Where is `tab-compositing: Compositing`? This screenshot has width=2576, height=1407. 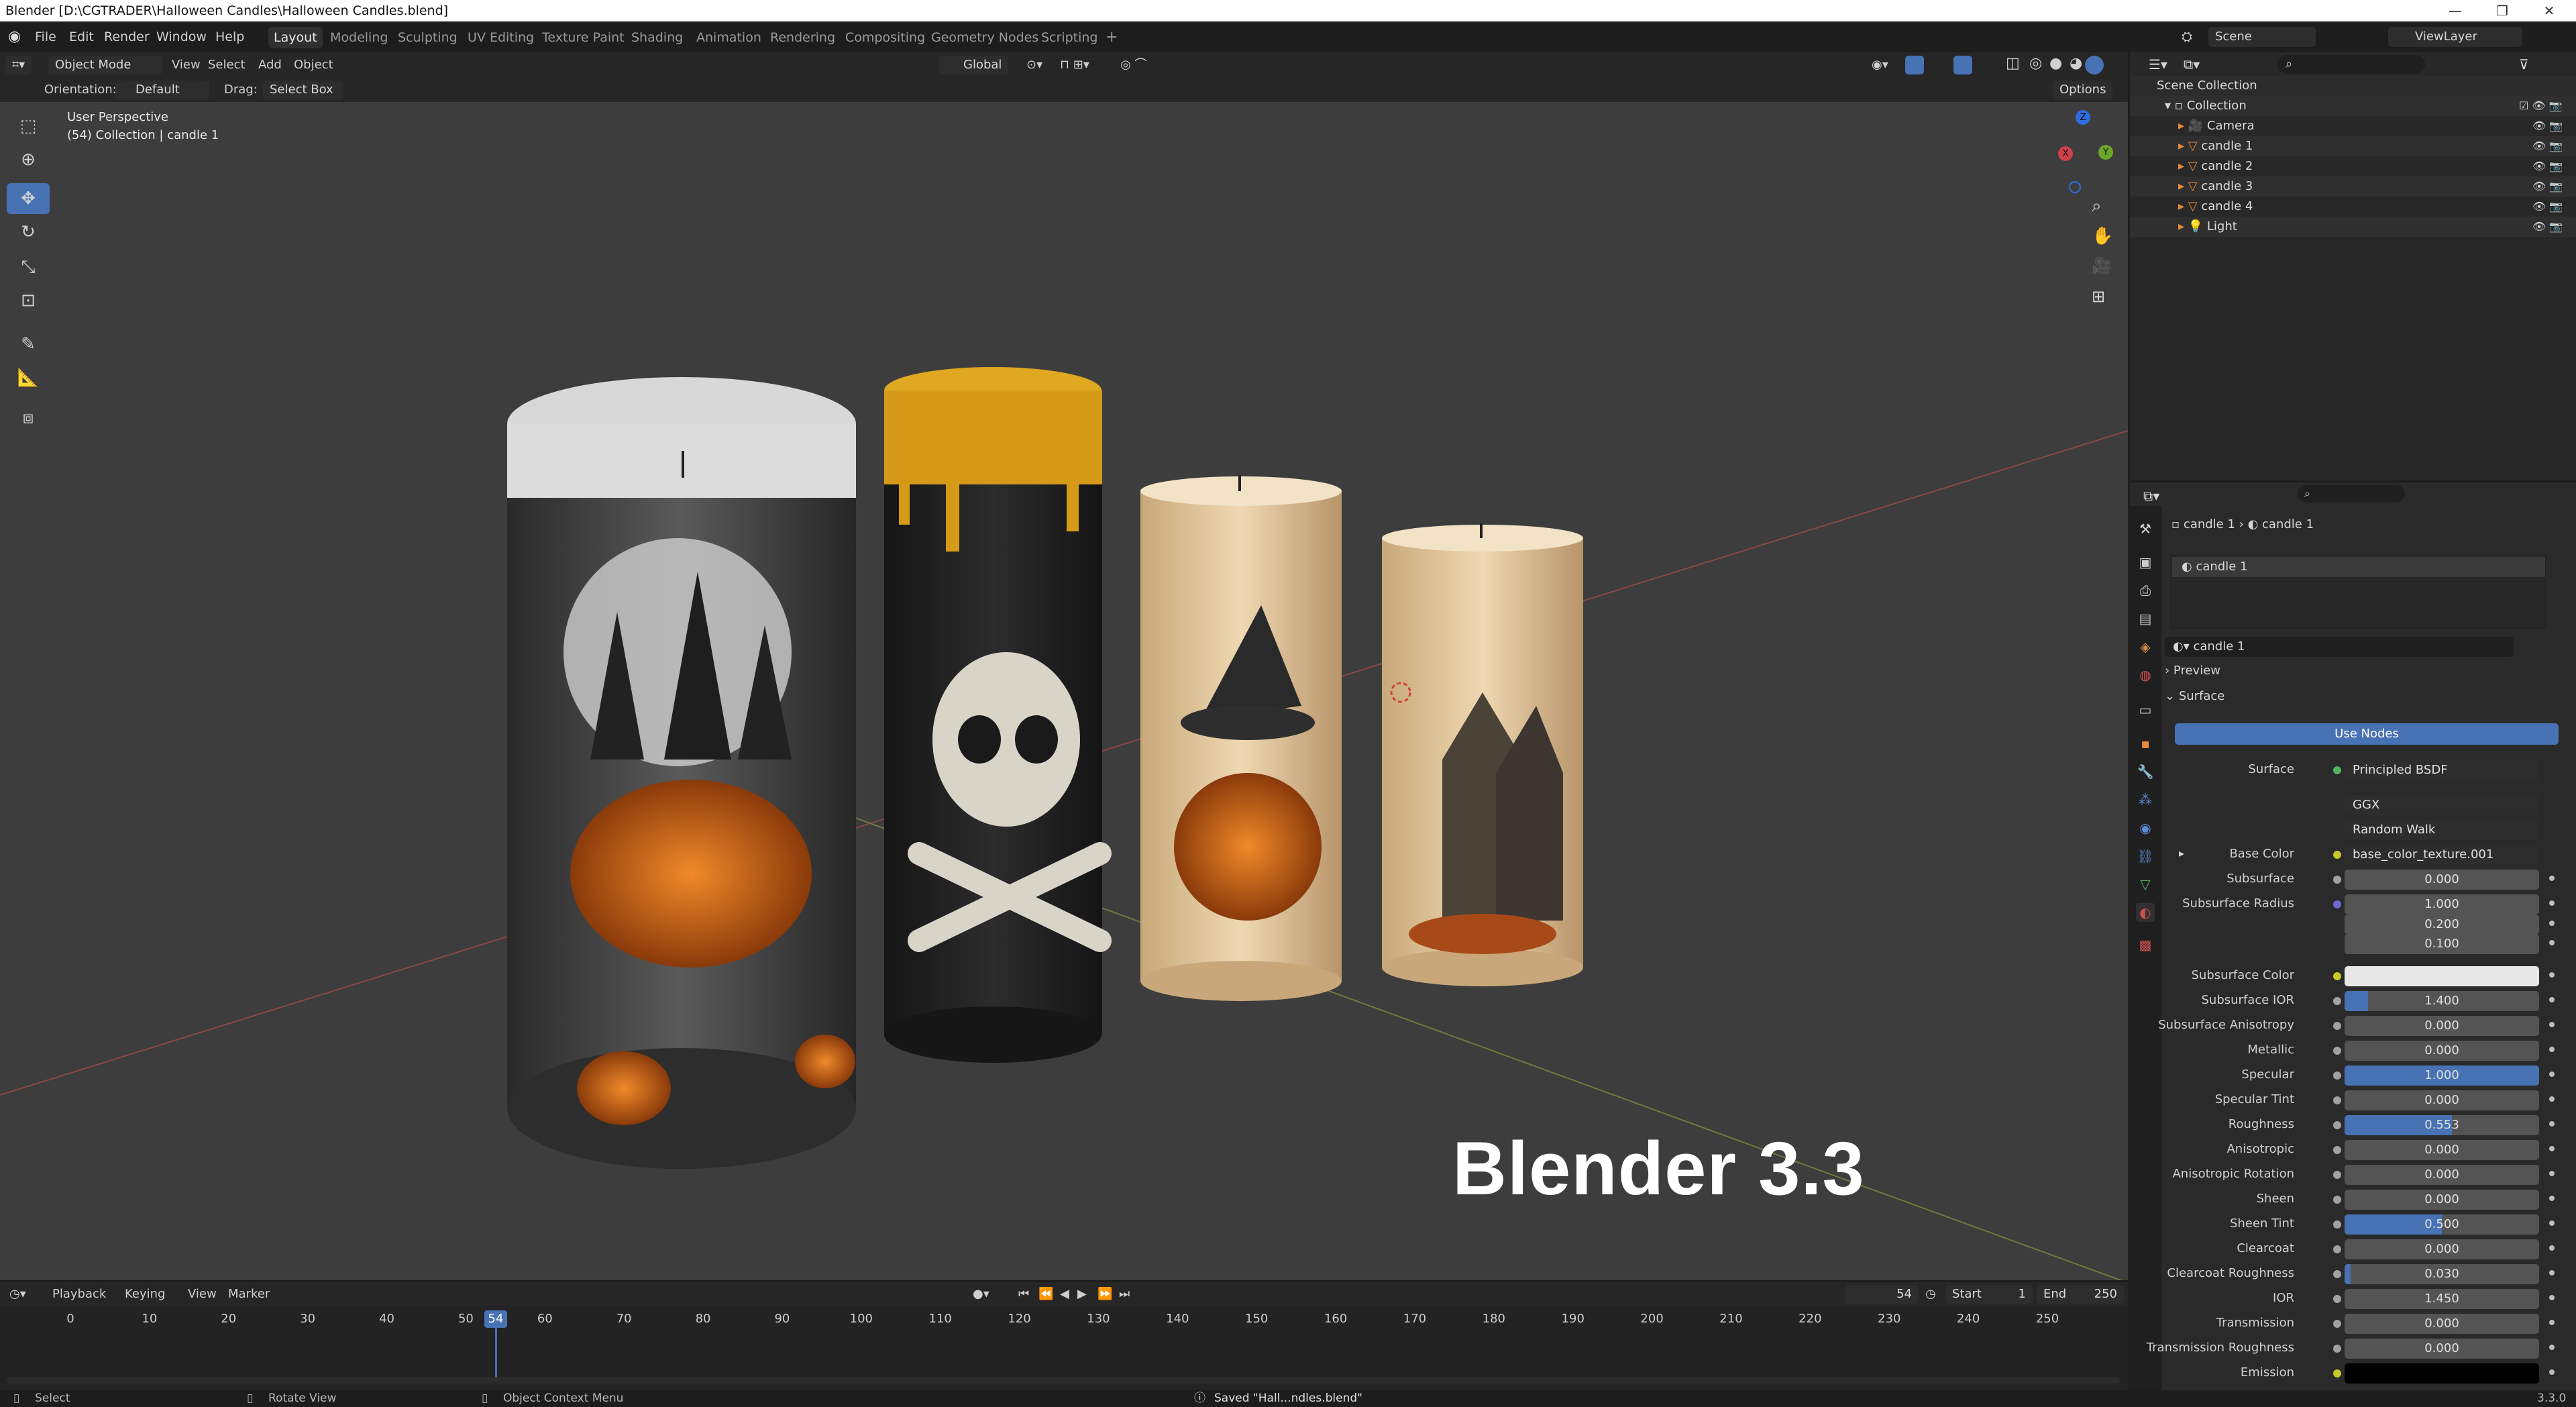 tab-compositing: Compositing is located at coordinates (885, 37).